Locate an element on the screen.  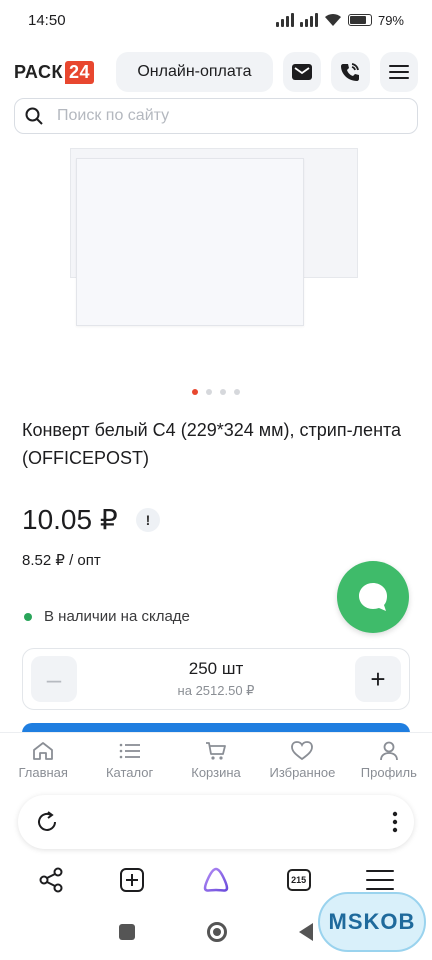
status-bar: 14:50 79% is located at coordinates (216, 20).